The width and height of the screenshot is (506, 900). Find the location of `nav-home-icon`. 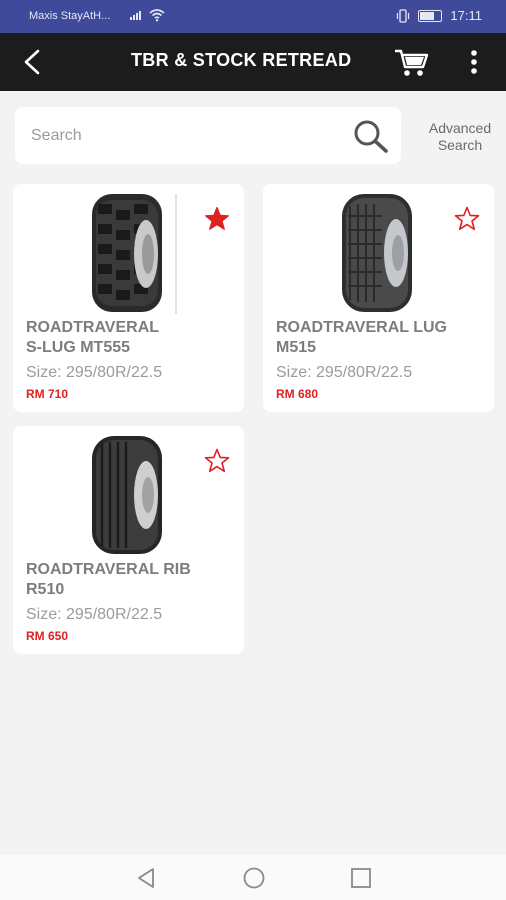

nav-home-icon is located at coordinates (254, 878).